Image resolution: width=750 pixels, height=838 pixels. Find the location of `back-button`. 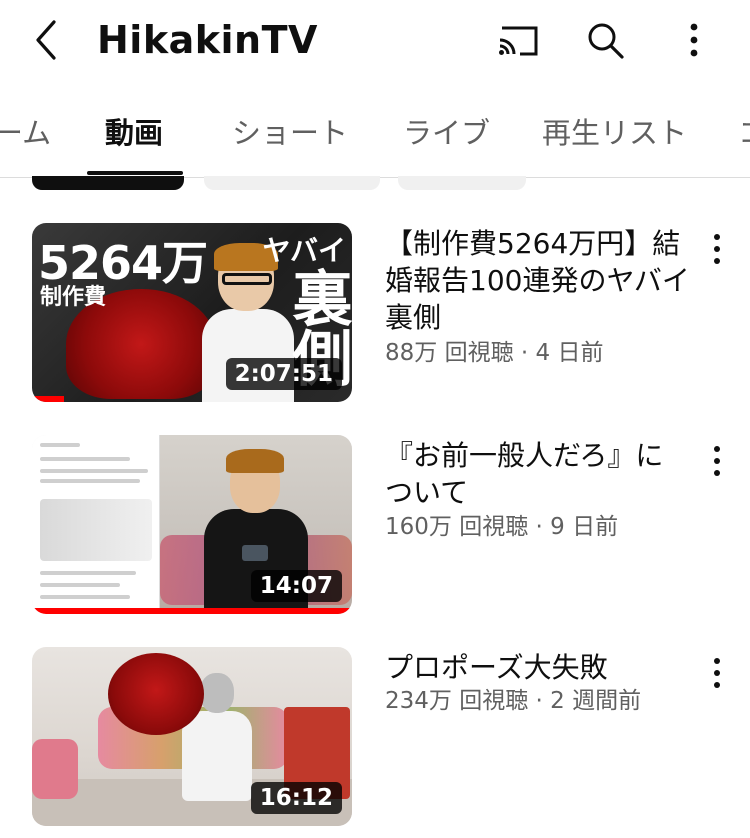

back-button is located at coordinates (48, 40).